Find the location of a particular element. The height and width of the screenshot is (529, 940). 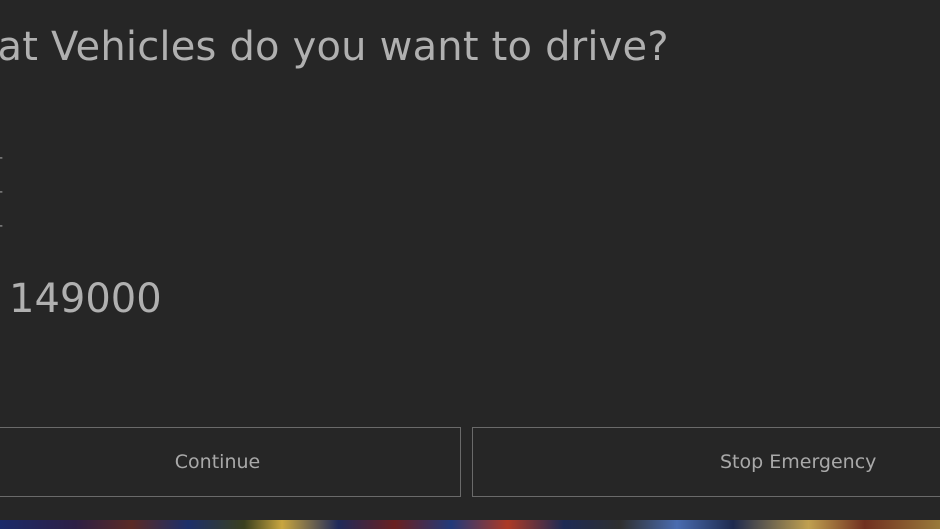

continue-button: Continue is located at coordinates (230, 462).